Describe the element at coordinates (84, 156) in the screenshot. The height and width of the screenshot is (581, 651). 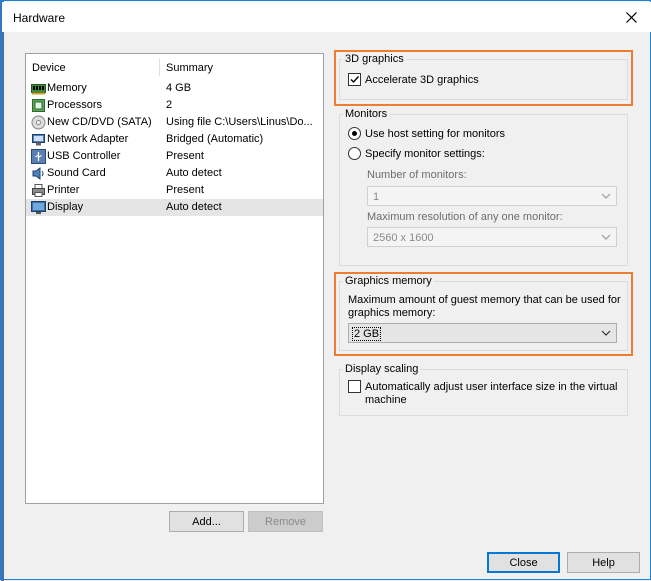
I see `device-name: USB Controller` at that location.